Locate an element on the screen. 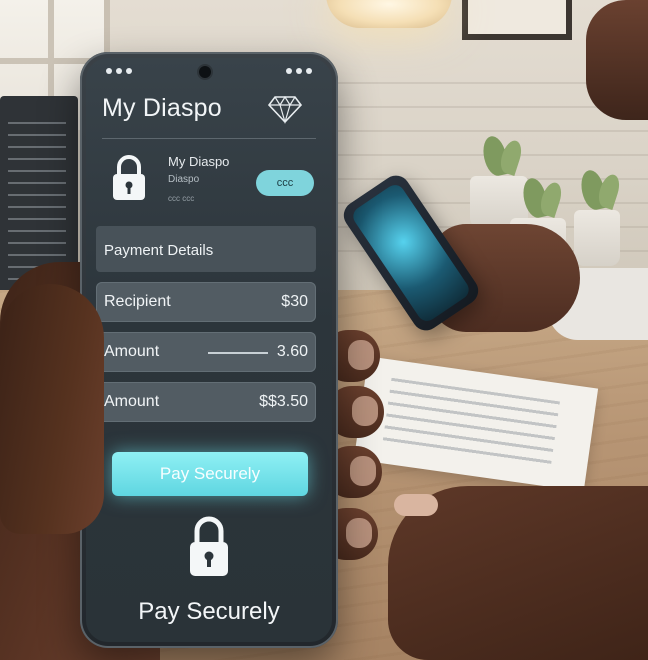  diamond-icon is located at coordinates (285, 109).